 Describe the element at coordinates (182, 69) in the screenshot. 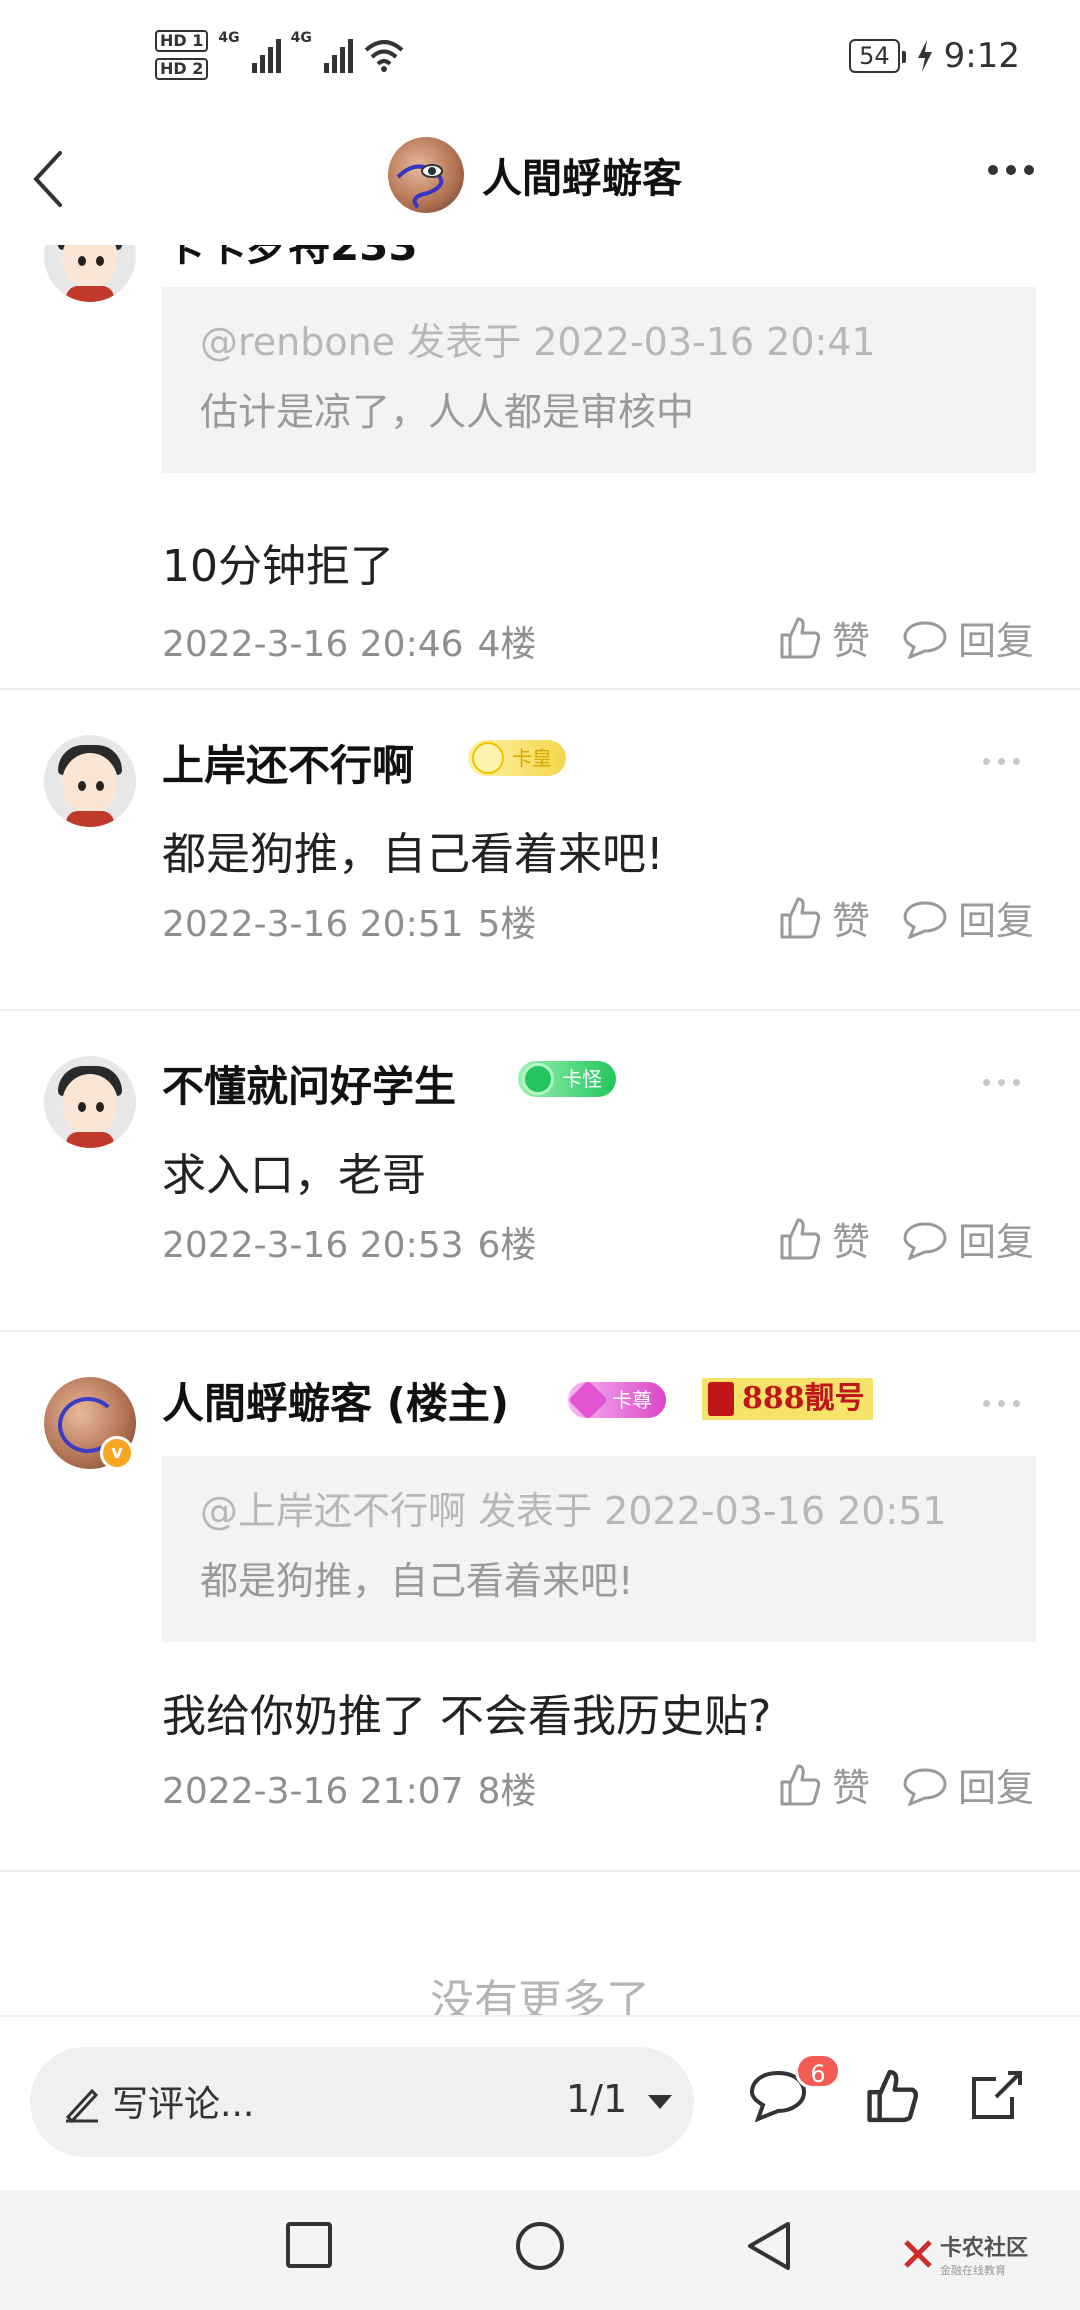

I see `hd2-label: HD 2` at that location.